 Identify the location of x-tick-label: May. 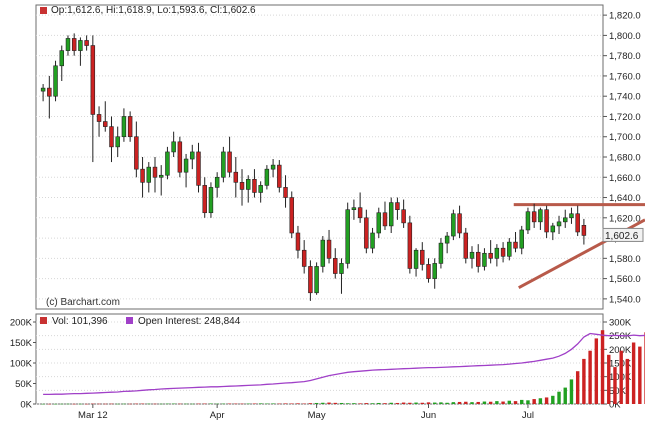
(317, 415).